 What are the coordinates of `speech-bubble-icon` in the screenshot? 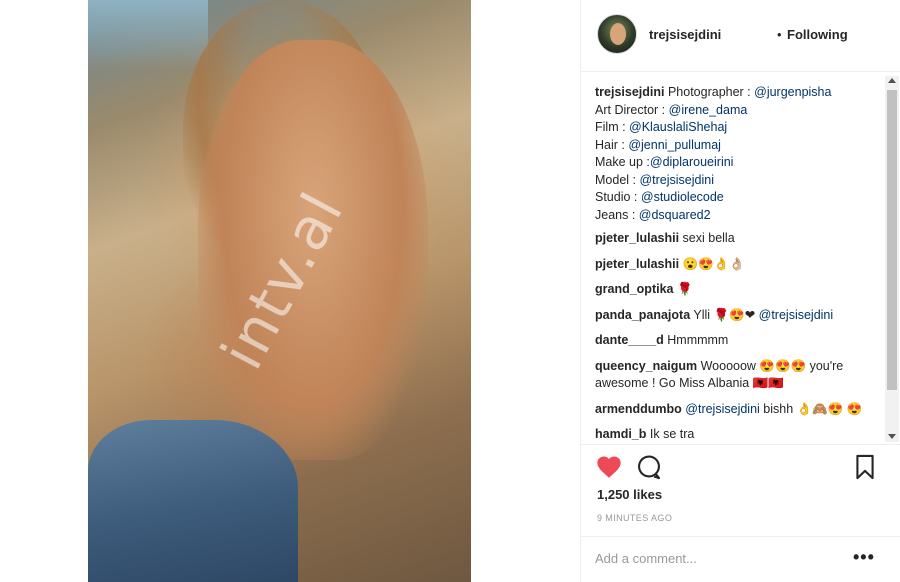 It's located at (649, 467).